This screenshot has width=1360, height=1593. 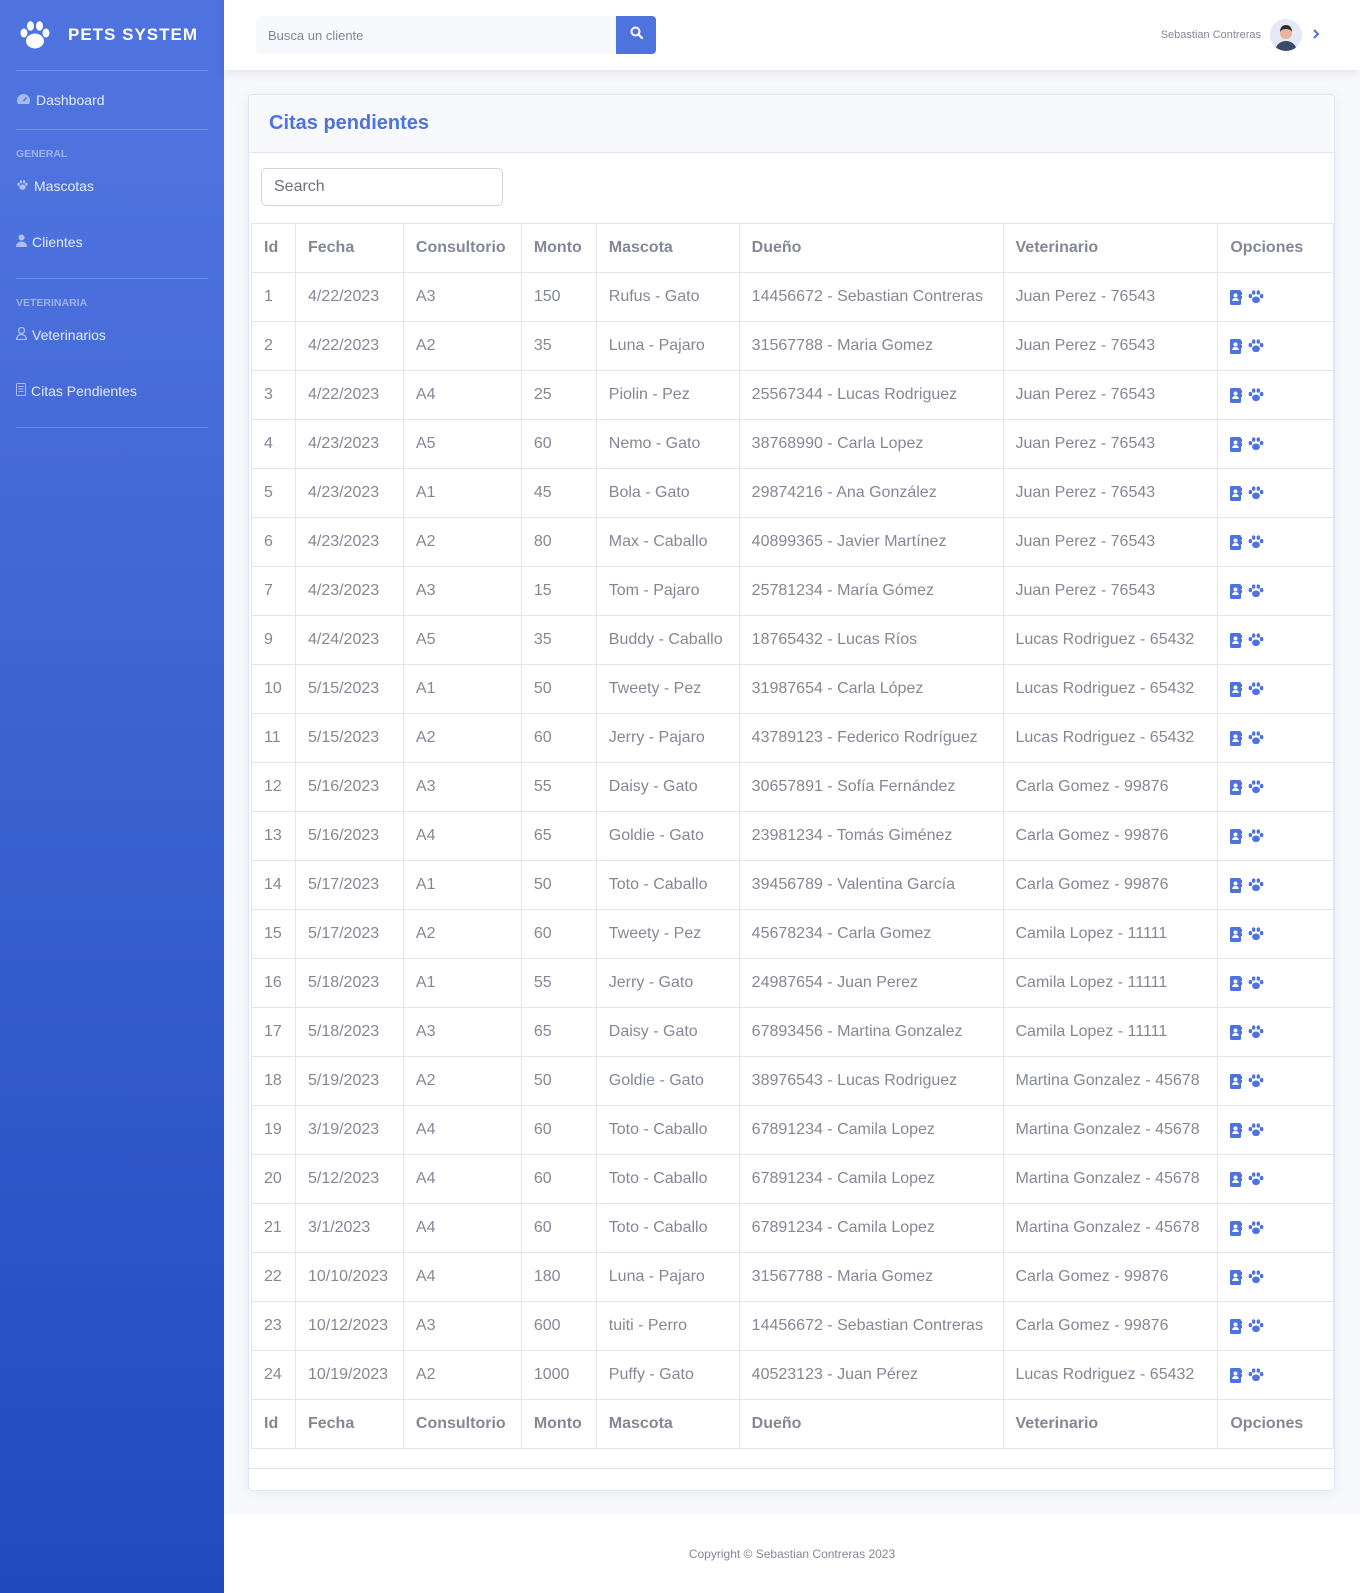 I want to click on client-search-input, so click(x=436, y=35).